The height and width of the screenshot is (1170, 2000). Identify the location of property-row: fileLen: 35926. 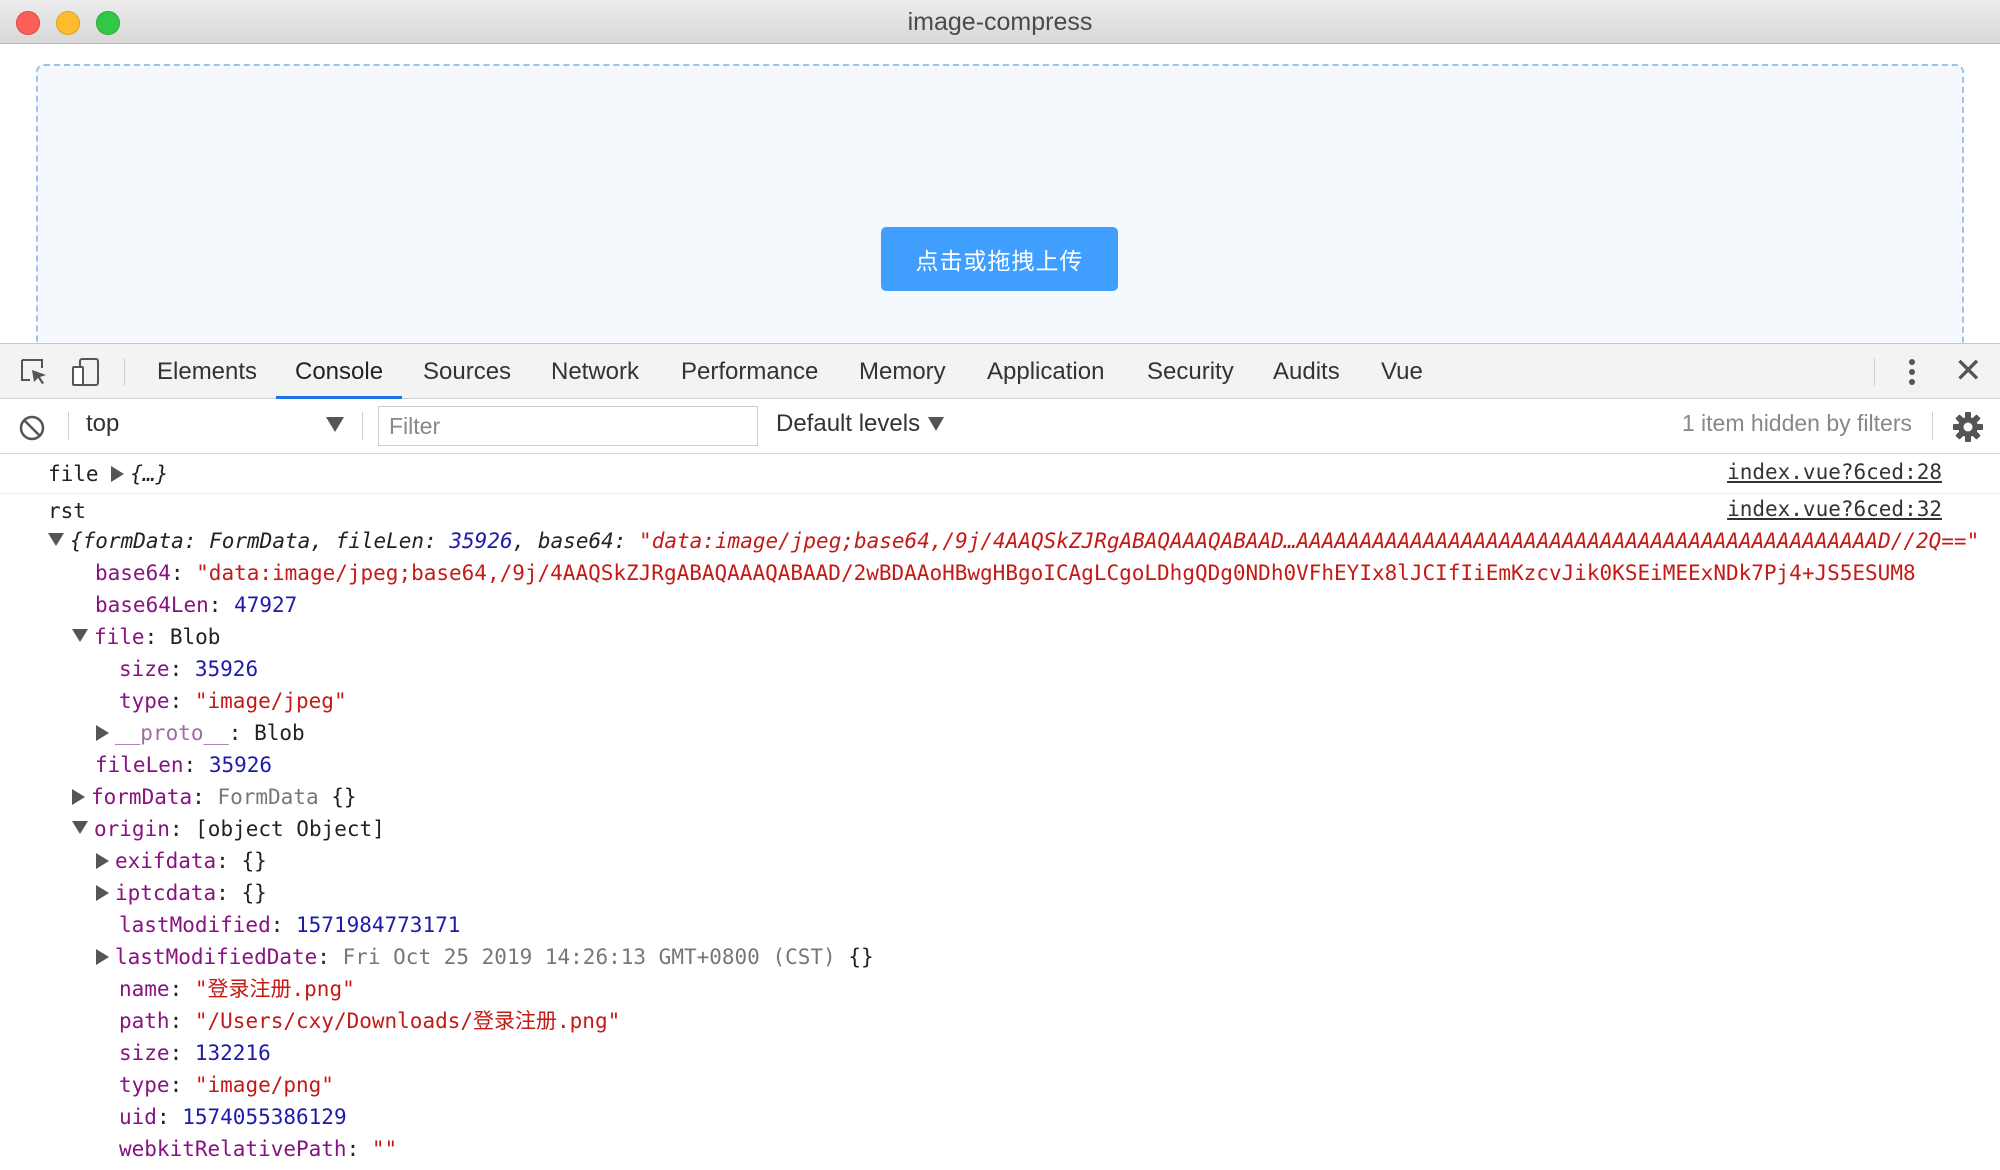
(183, 765).